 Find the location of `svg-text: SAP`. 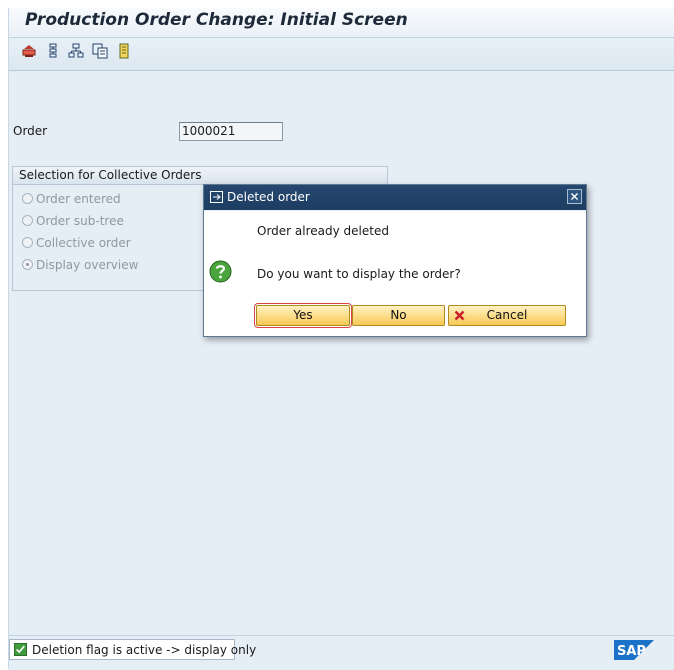

svg-text: SAP is located at coordinates (631, 651).